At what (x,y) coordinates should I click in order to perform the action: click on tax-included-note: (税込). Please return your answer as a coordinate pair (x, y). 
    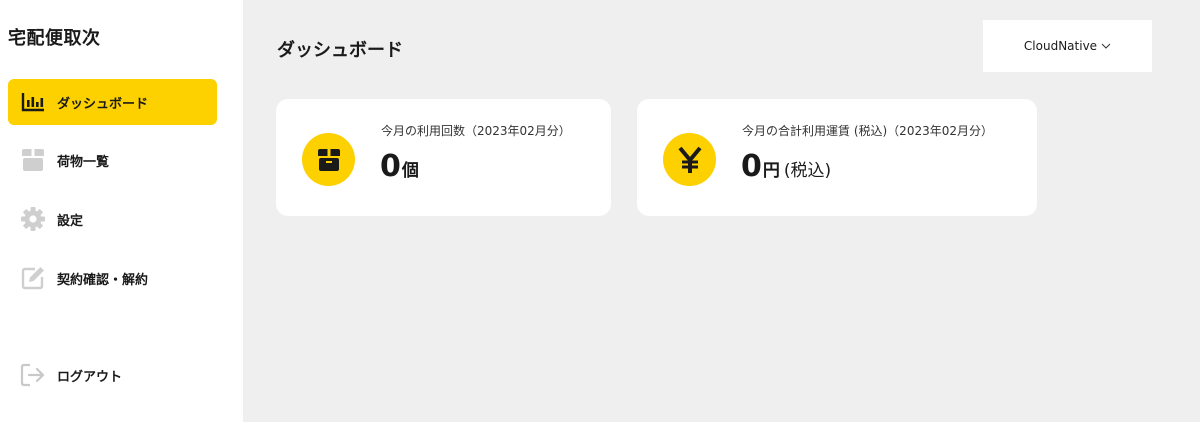
    Looking at the image, I should click on (807, 171).